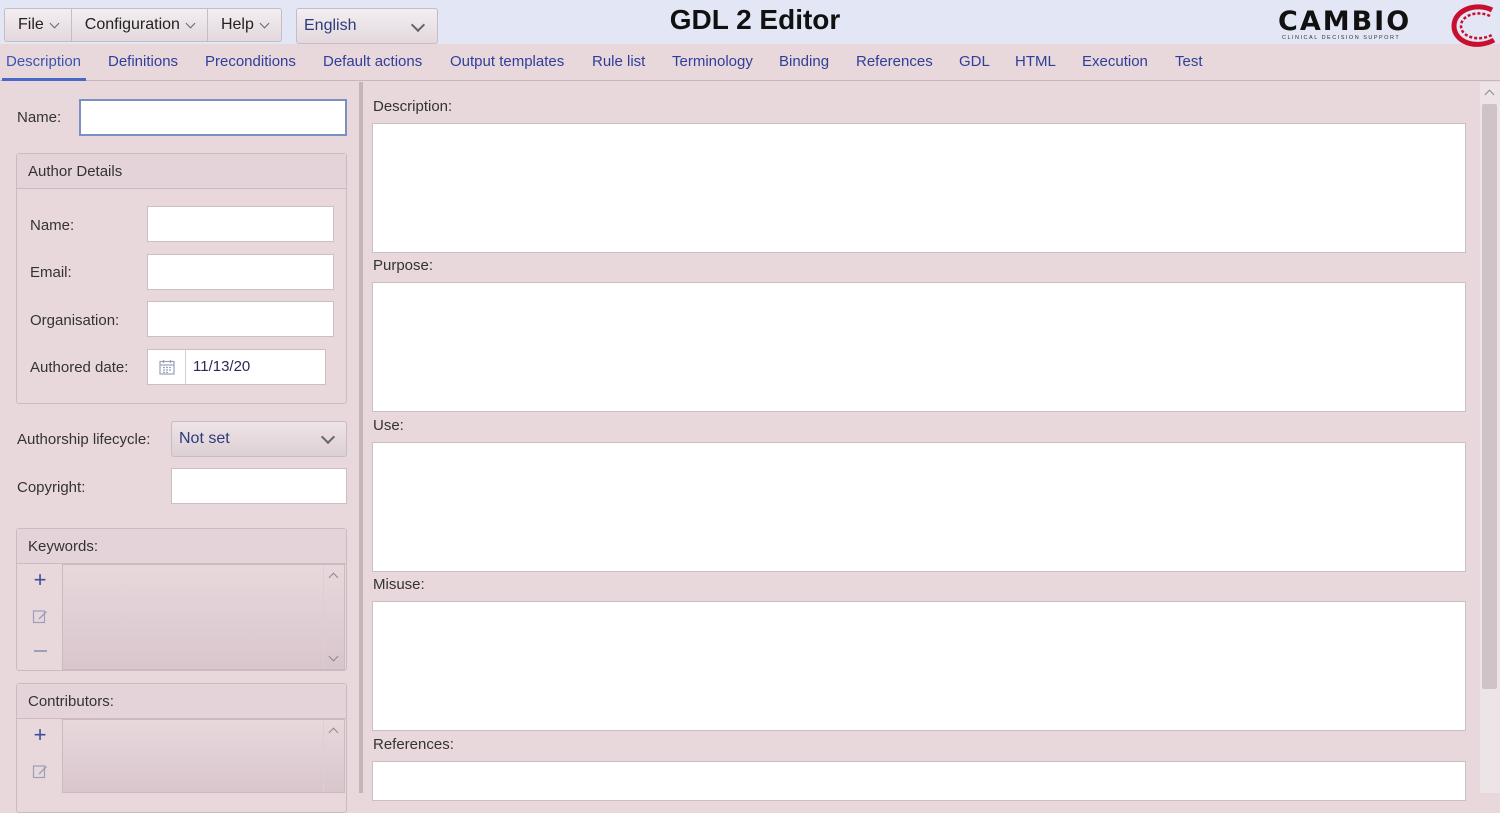  I want to click on main-scrollbar, so click(1490, 437).